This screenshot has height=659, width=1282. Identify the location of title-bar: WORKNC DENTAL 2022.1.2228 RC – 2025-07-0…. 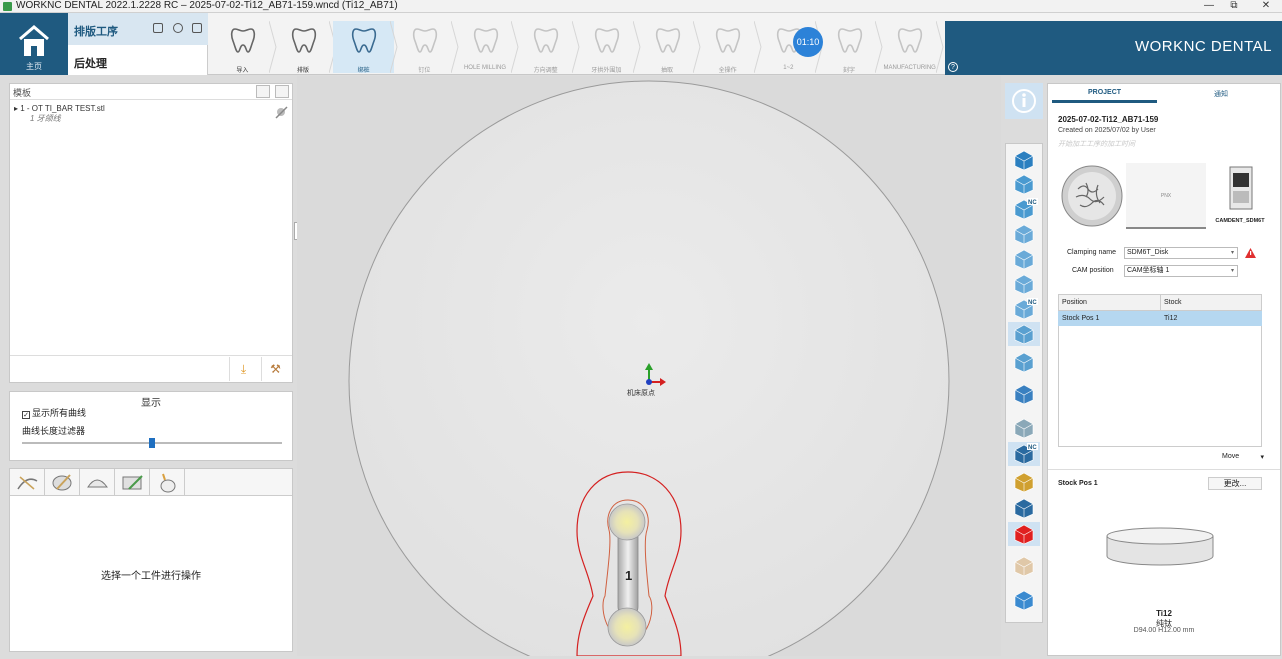
(641, 6).